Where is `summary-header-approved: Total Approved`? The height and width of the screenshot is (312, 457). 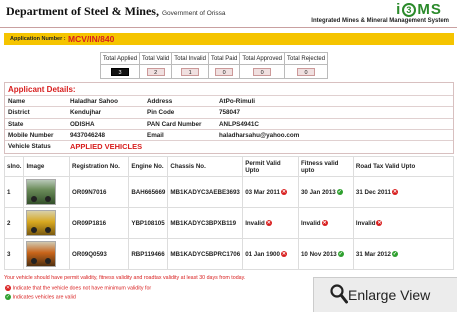
summary-header-approved: Total Approved is located at coordinates (262, 58).